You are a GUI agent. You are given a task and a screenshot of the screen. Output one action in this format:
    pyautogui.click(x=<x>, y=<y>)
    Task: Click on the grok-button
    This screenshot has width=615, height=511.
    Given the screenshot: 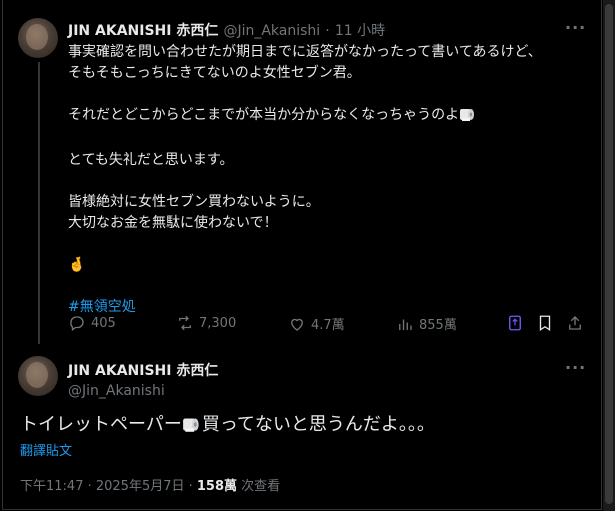 What is the action you would take?
    pyautogui.click(x=515, y=323)
    